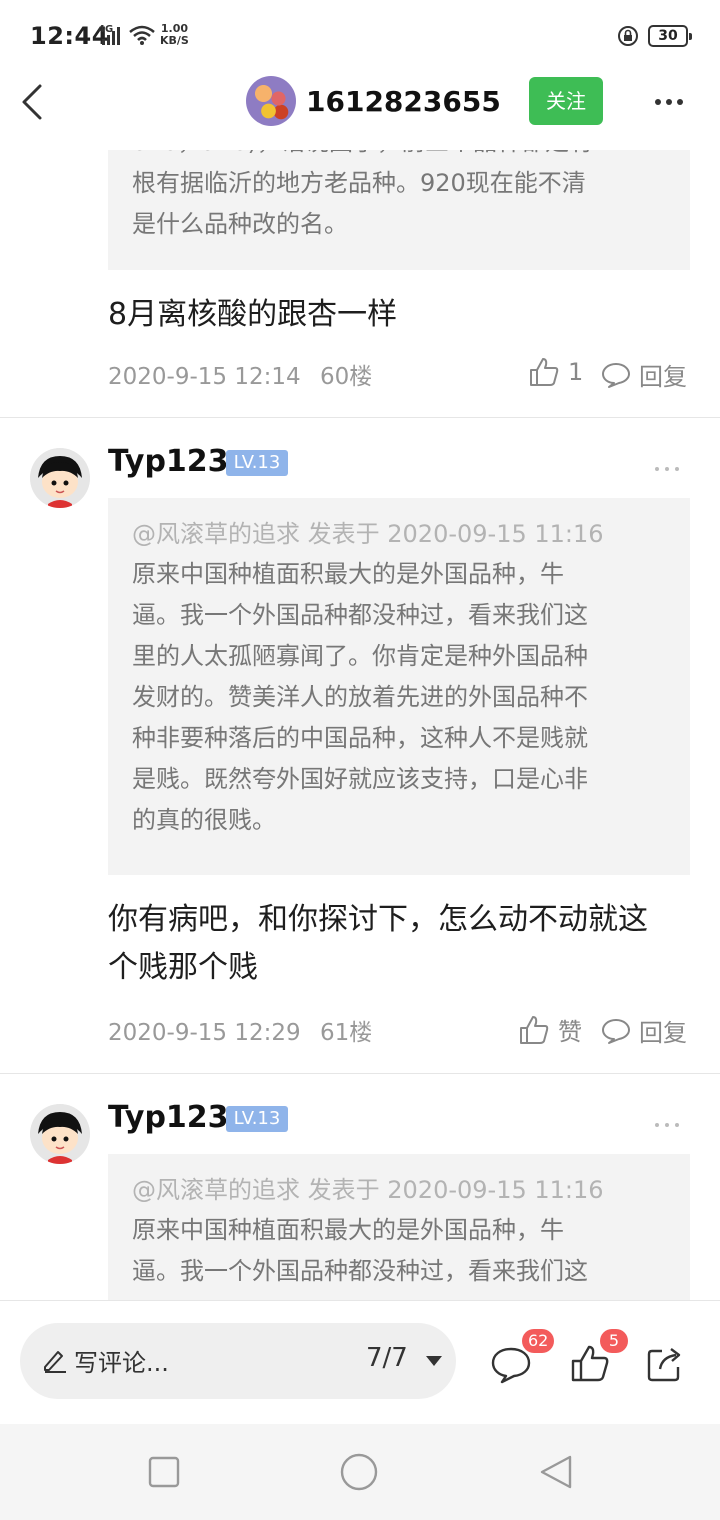 This screenshot has width=720, height=1520. What do you see at coordinates (360, 697) in the screenshot?
I see `quote-line: 发财的。赞美洋人的放着先进的外国品种不` at bounding box center [360, 697].